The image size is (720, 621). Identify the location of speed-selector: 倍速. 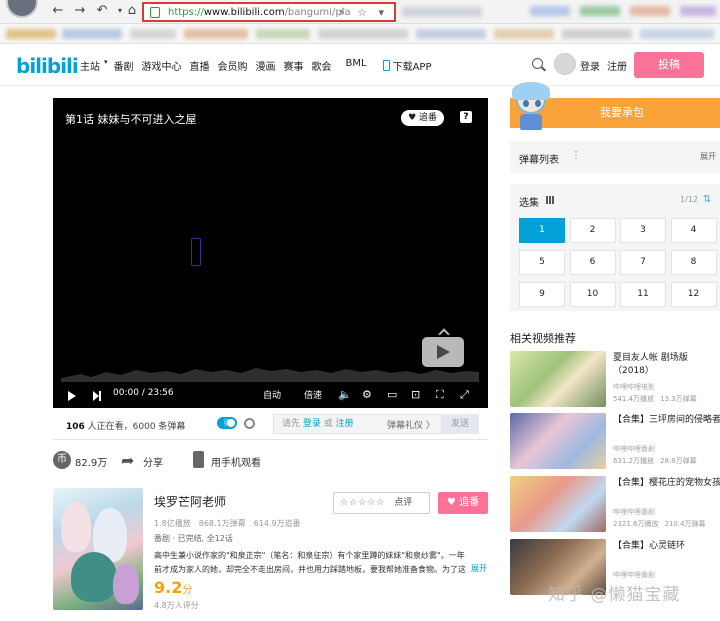
(313, 394).